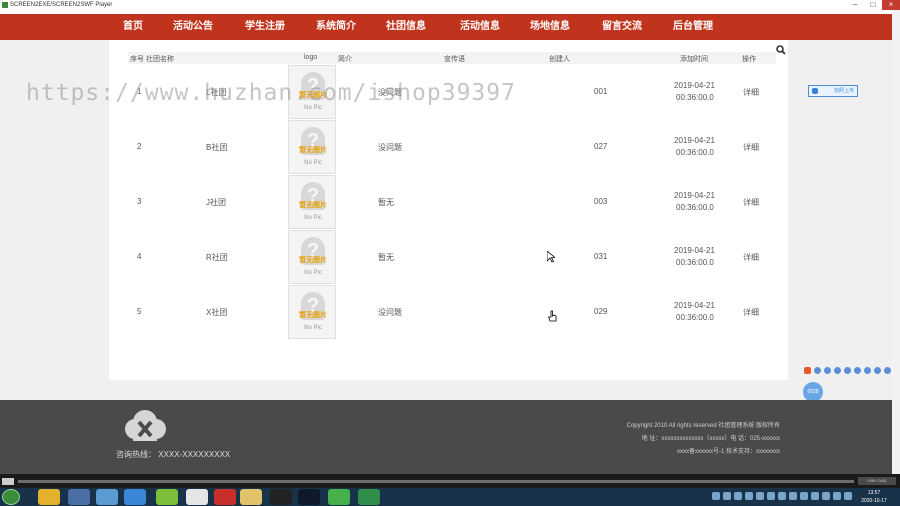 The width and height of the screenshot is (900, 506). What do you see at coordinates (710, 439) in the screenshot?
I see `footer-address: 地 址：xxxxxxxxxxxxxx（xxxxx）电 话：025-xxxxxx` at bounding box center [710, 439].